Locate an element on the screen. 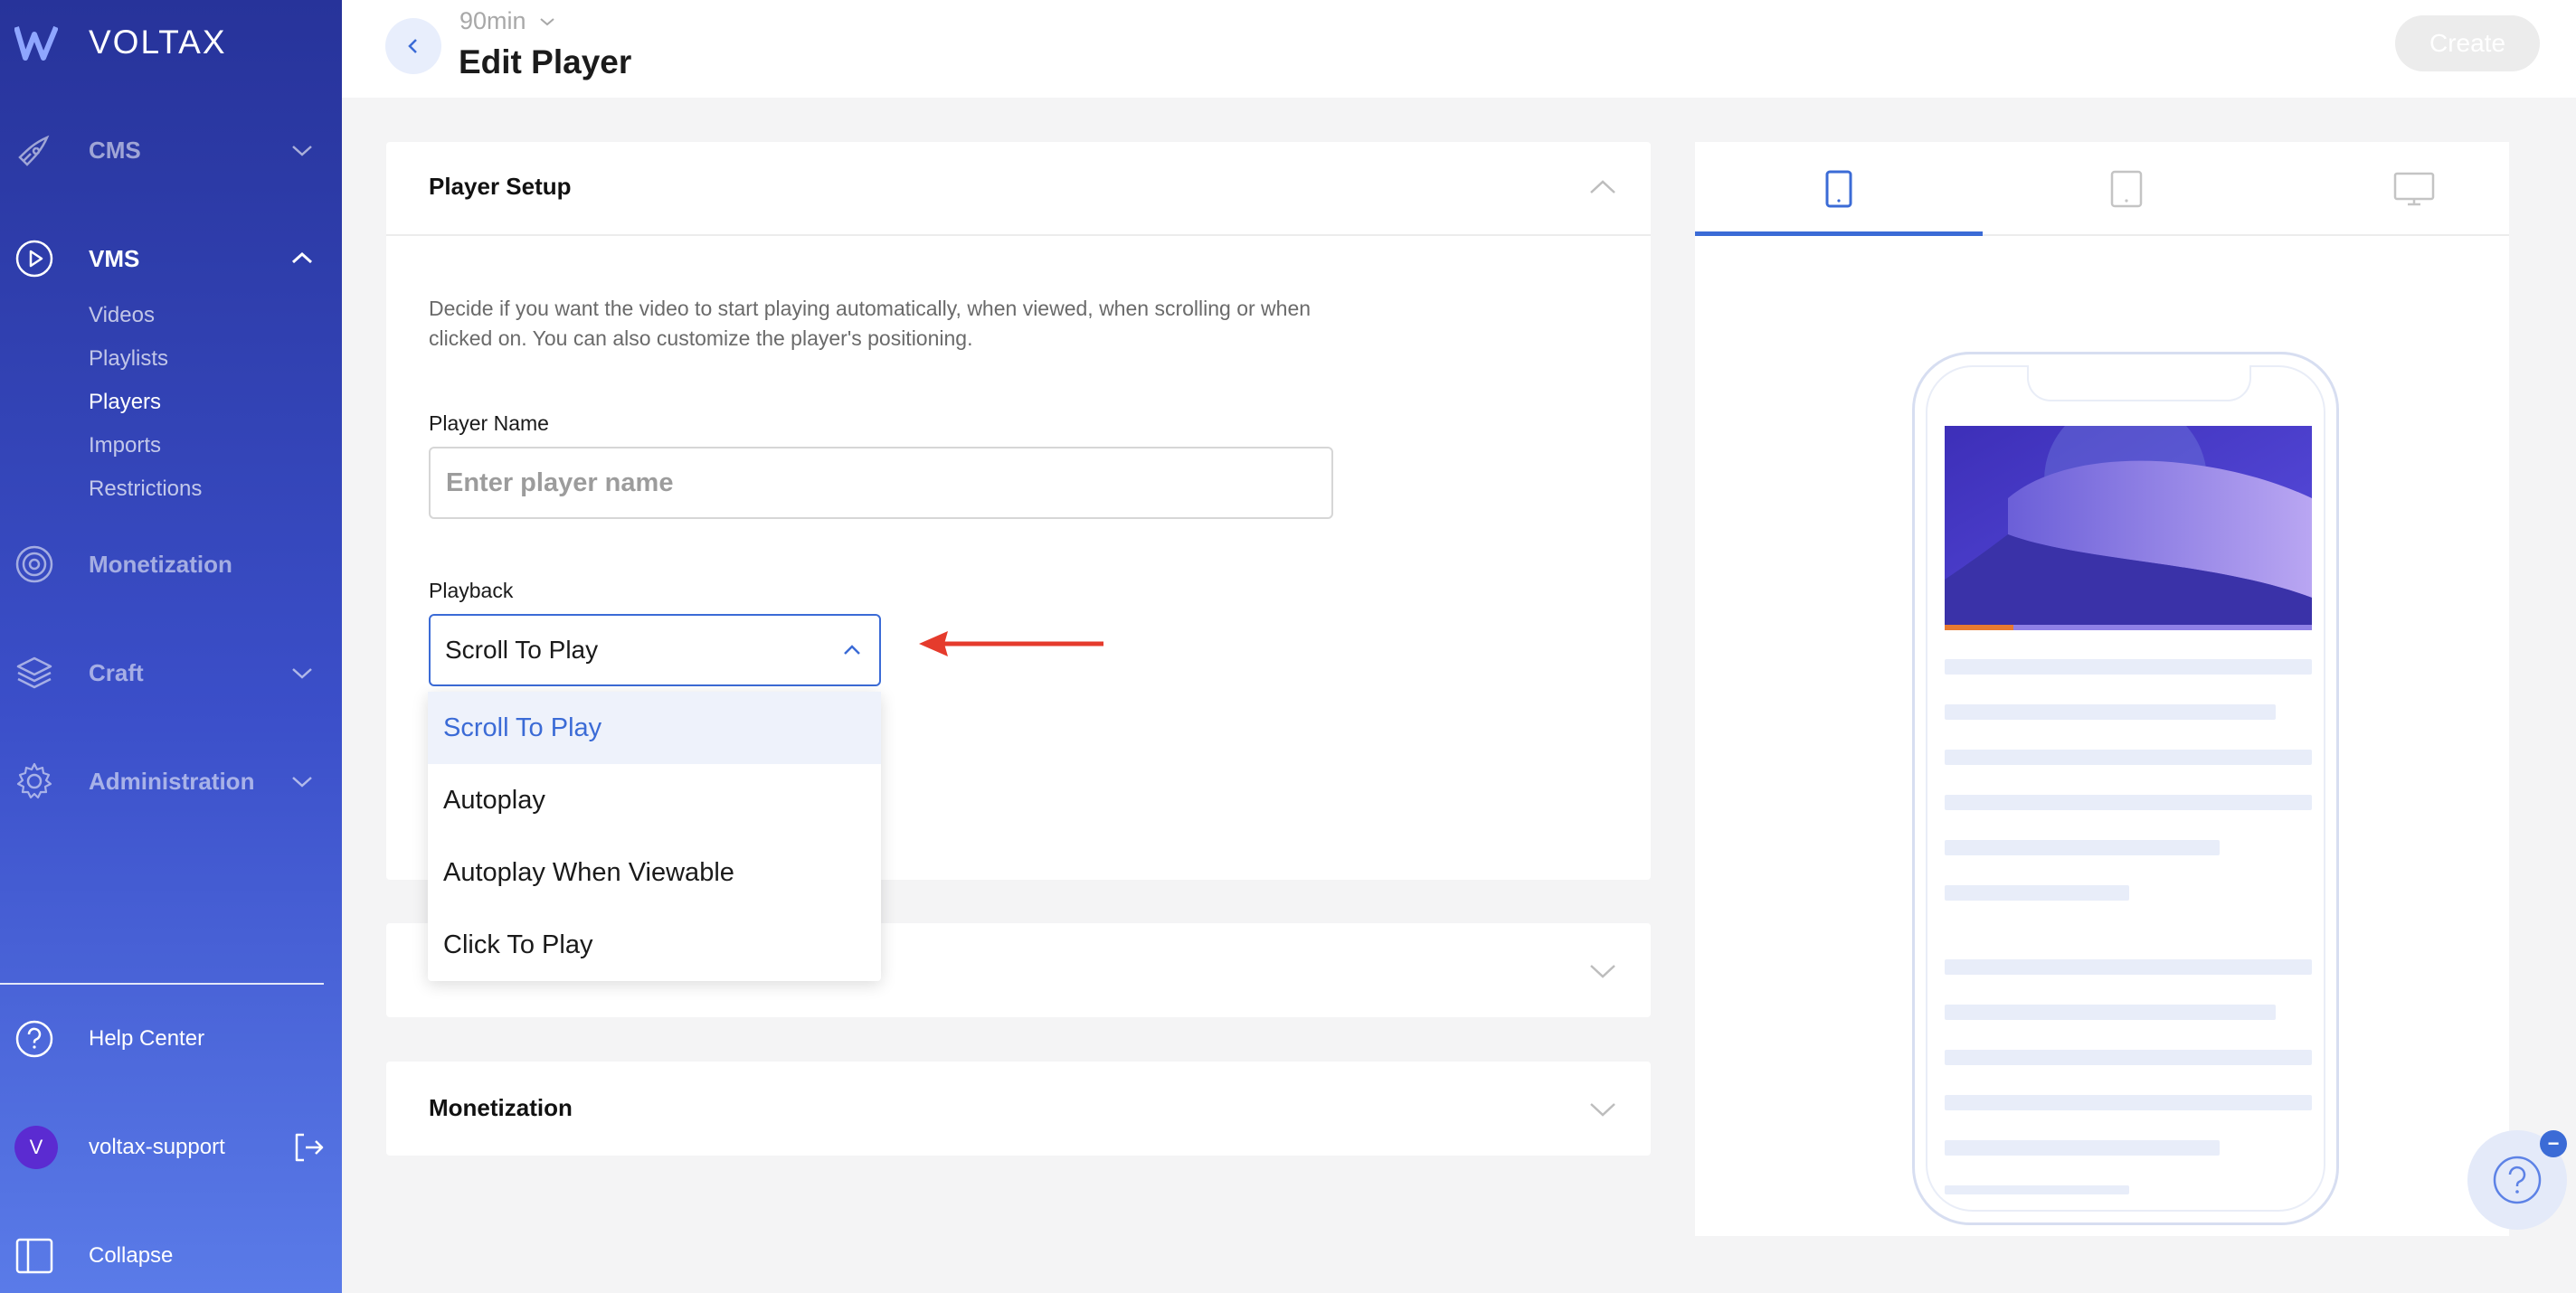 This screenshot has height=1293, width=2576. player-setup-header: Player Setup is located at coordinates (1019, 188).